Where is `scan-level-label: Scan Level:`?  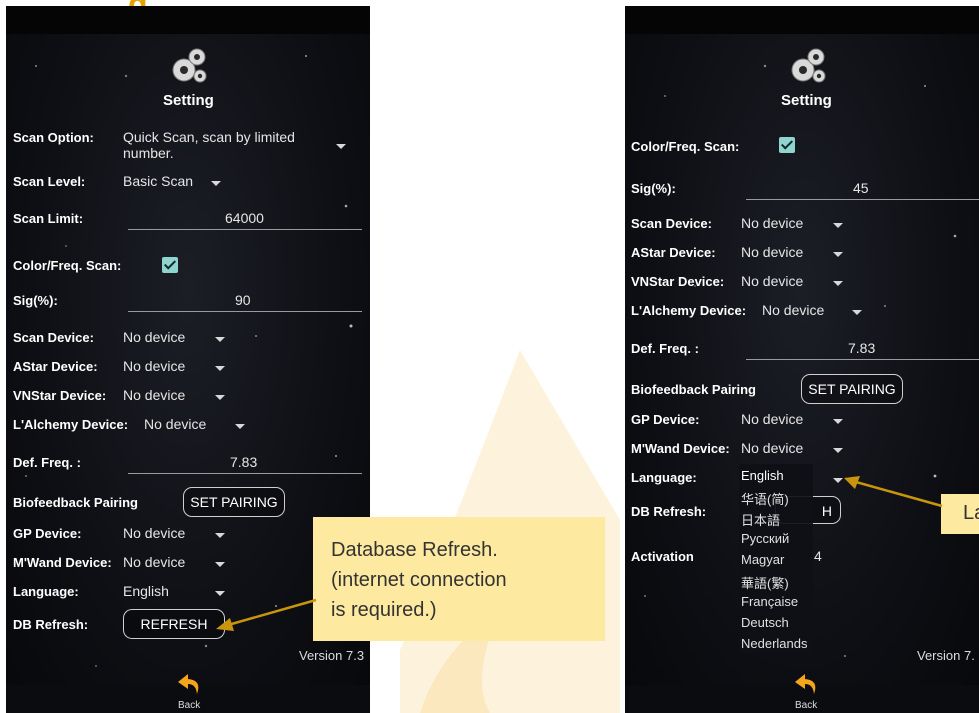 scan-level-label: Scan Level: is located at coordinates (49, 181).